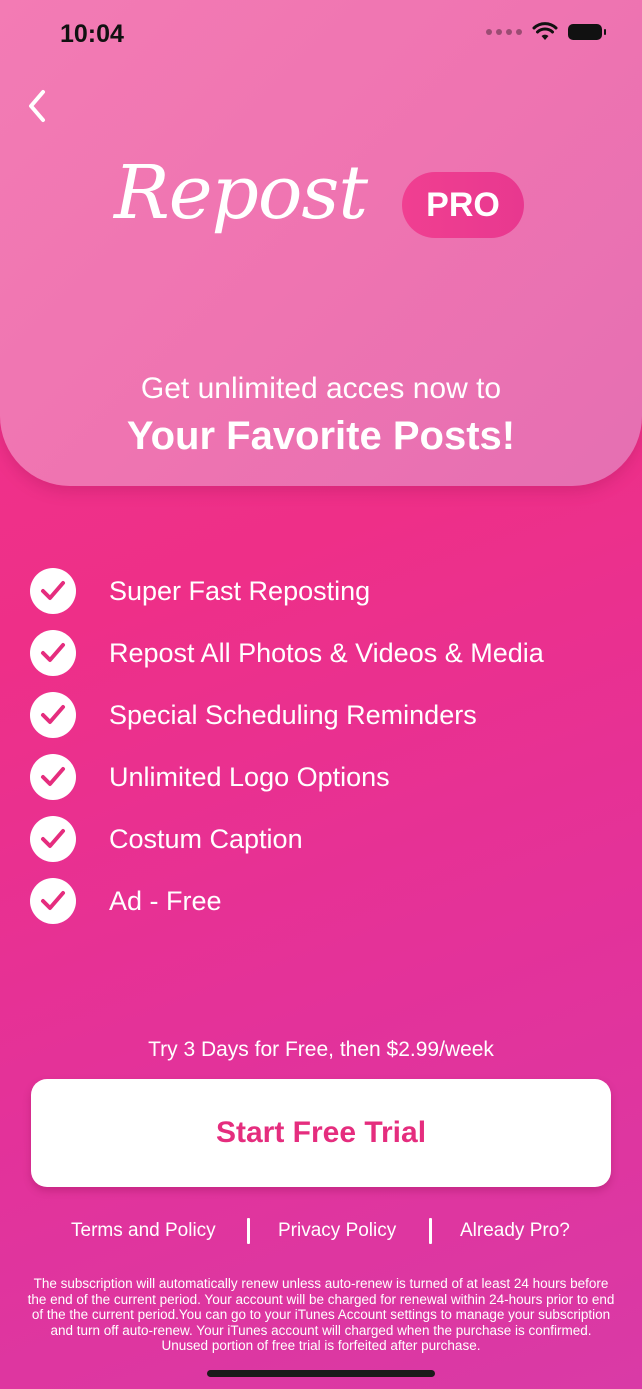 Image resolution: width=642 pixels, height=1389 pixels. Describe the element at coordinates (321, 388) in the screenshot. I see `subtitle: Get unlimited acces now to` at that location.